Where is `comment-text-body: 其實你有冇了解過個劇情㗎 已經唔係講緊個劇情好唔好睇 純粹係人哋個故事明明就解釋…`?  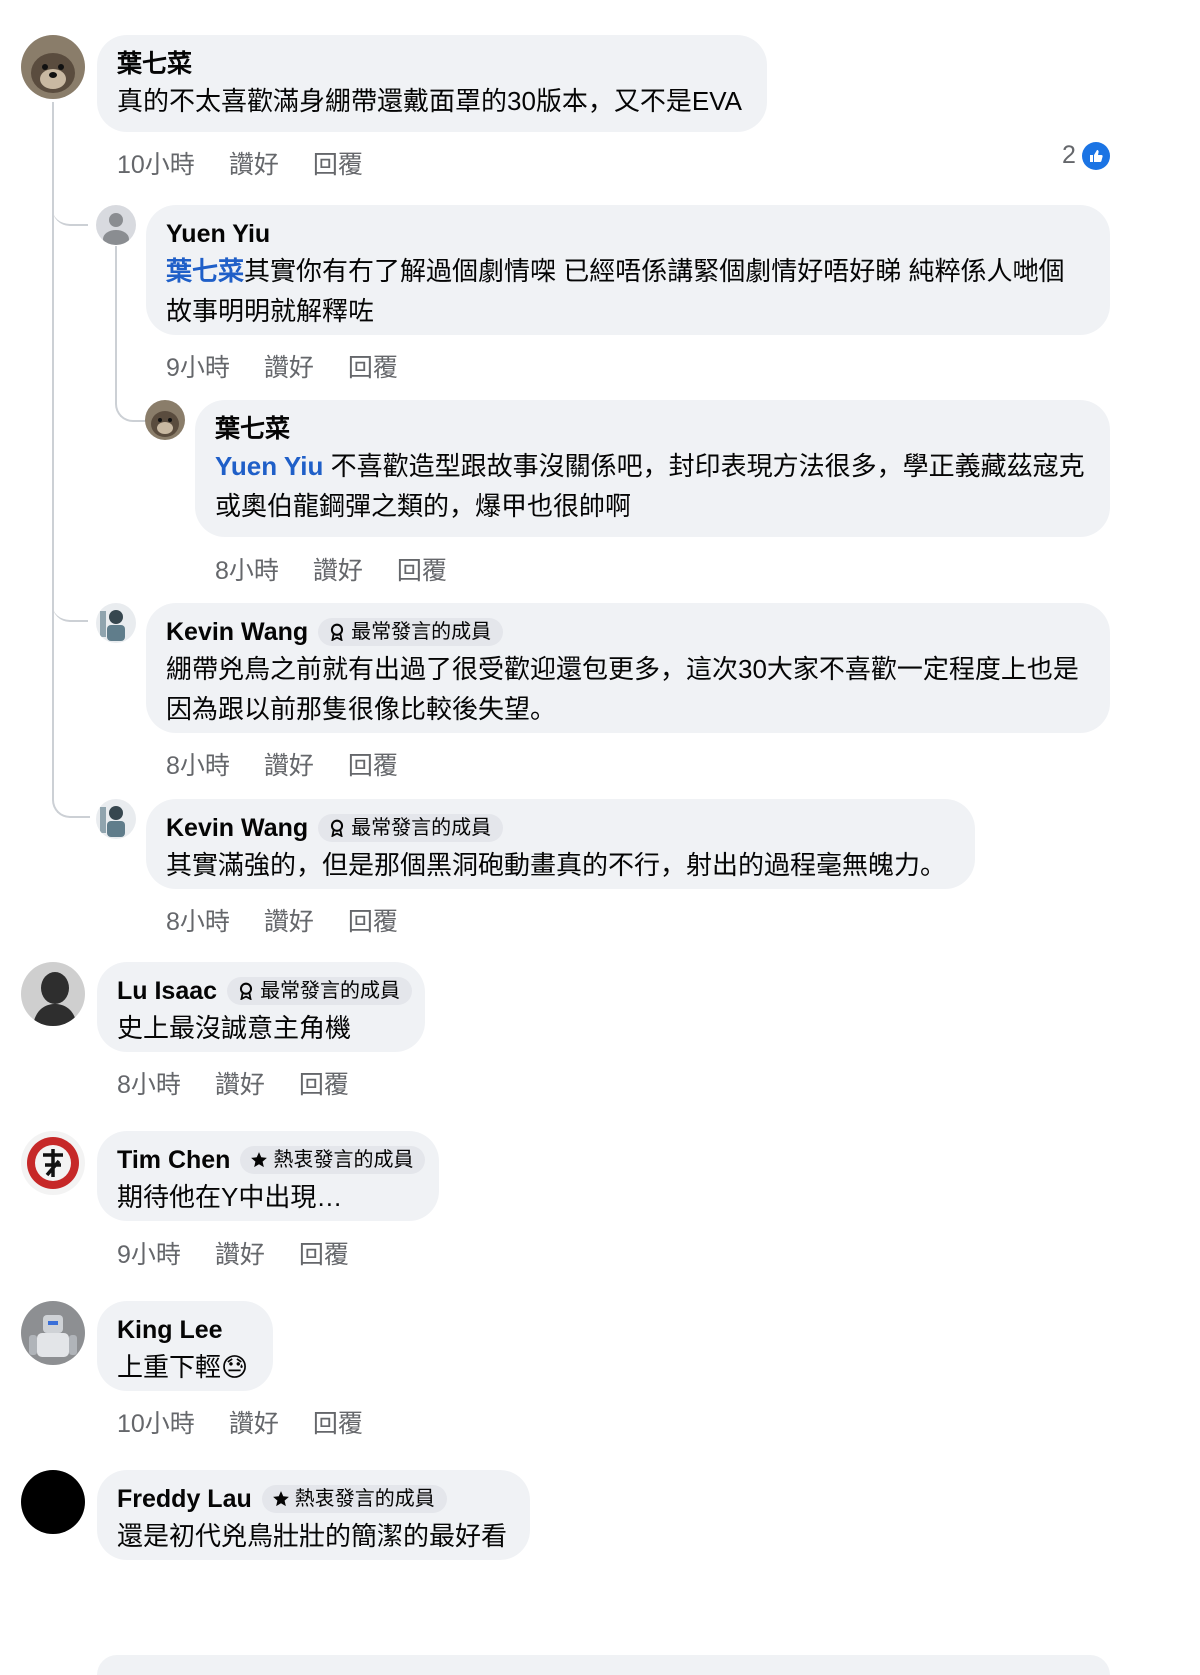 comment-text-body: 其實你有冇了解過個劇情㗎 已經唔係講緊個劇情好唔好睇 純粹係人哋個故事明明就解釋… is located at coordinates (615, 291).